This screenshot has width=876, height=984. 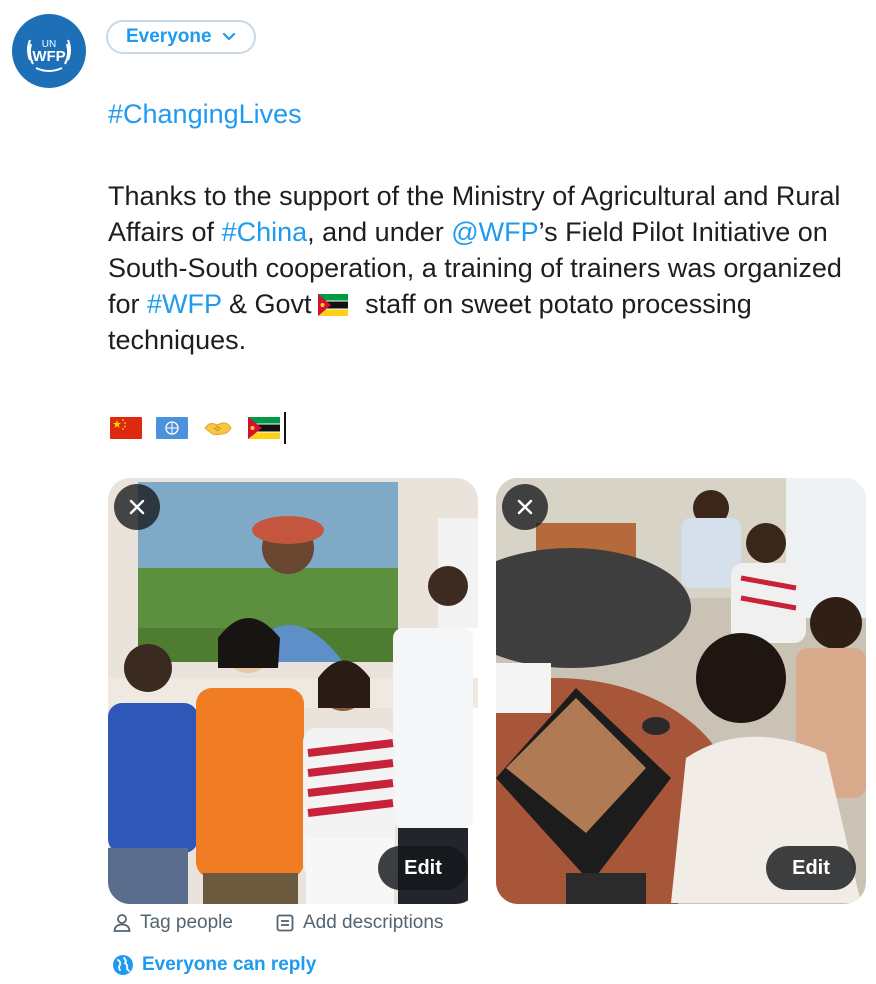 I want to click on hashtag-changinglives: #ChangingLives, so click(x=205, y=114).